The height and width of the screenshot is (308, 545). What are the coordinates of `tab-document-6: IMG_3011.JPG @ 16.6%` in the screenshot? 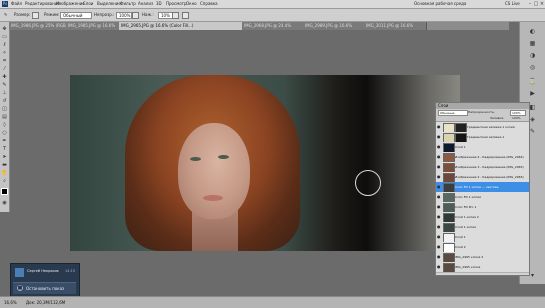 It's located at (395, 26).